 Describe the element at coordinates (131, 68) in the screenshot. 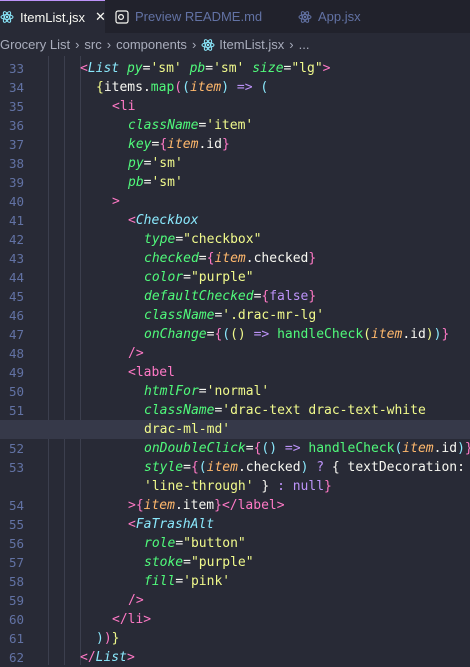

I see `code-token: py` at that location.